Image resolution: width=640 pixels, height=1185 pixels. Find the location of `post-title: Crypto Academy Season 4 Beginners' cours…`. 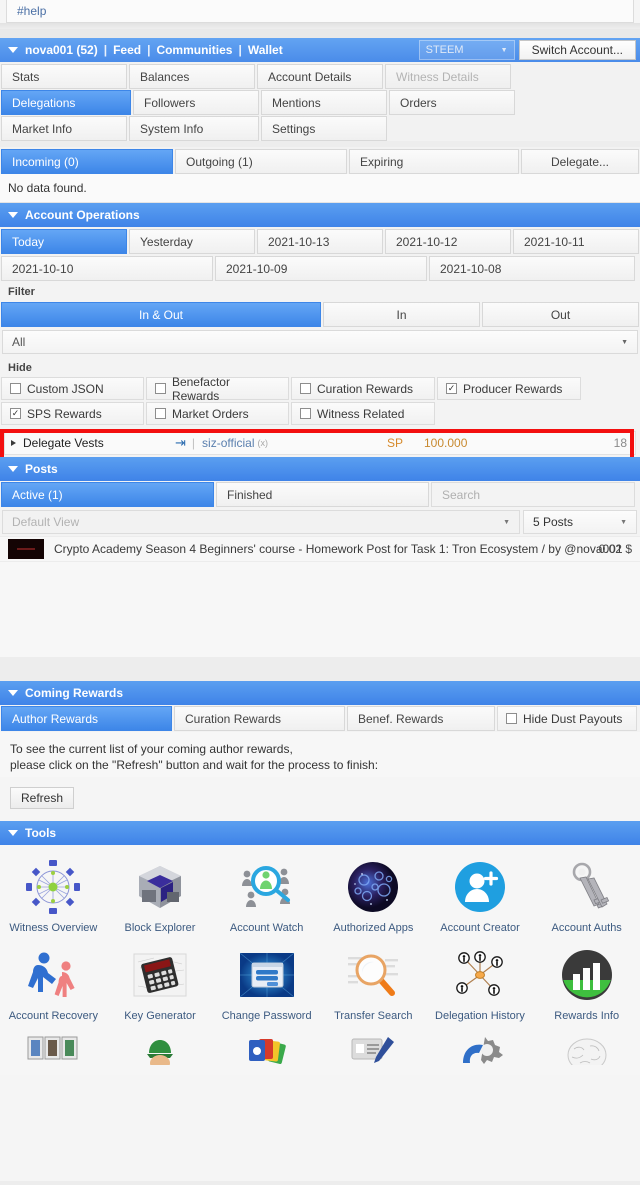

post-title: Crypto Academy Season 4 Beginners' cours… is located at coordinates (338, 549).